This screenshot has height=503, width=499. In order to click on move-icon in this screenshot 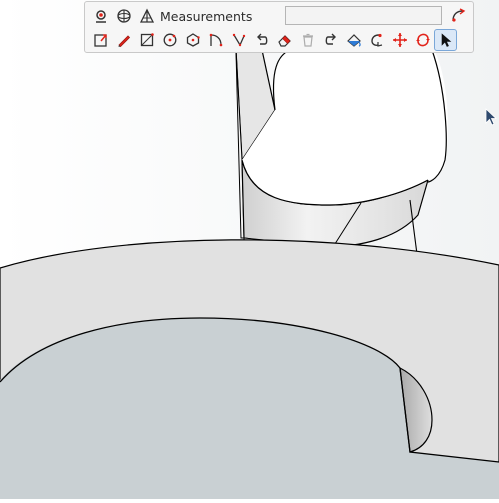, I will do `click(399, 40)`.